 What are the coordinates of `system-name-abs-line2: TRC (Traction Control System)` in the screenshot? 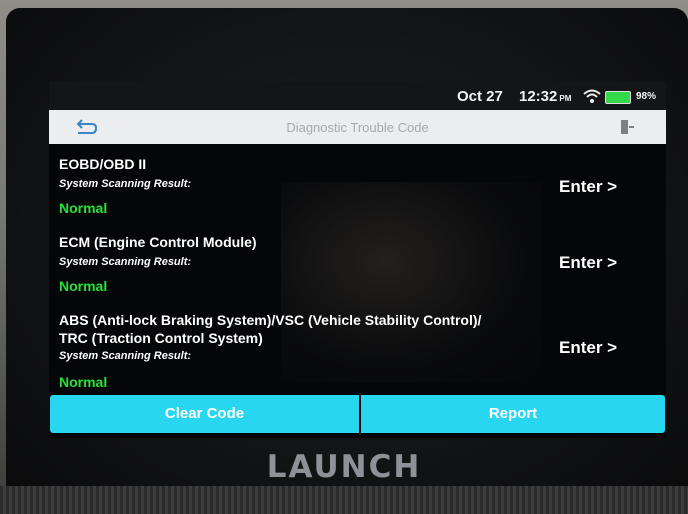 It's located at (161, 338).